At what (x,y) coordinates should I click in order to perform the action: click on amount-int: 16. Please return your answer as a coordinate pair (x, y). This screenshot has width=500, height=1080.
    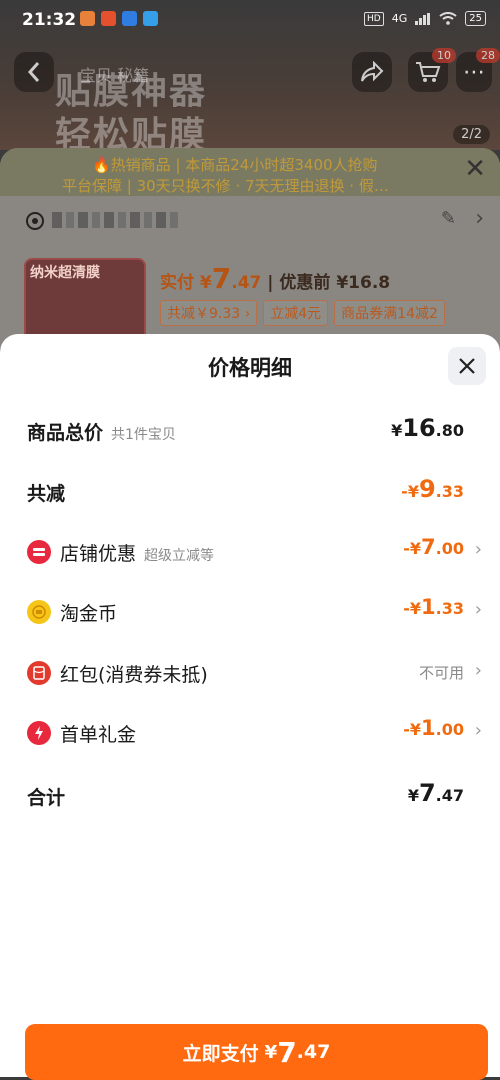
    Looking at the image, I should click on (419, 428).